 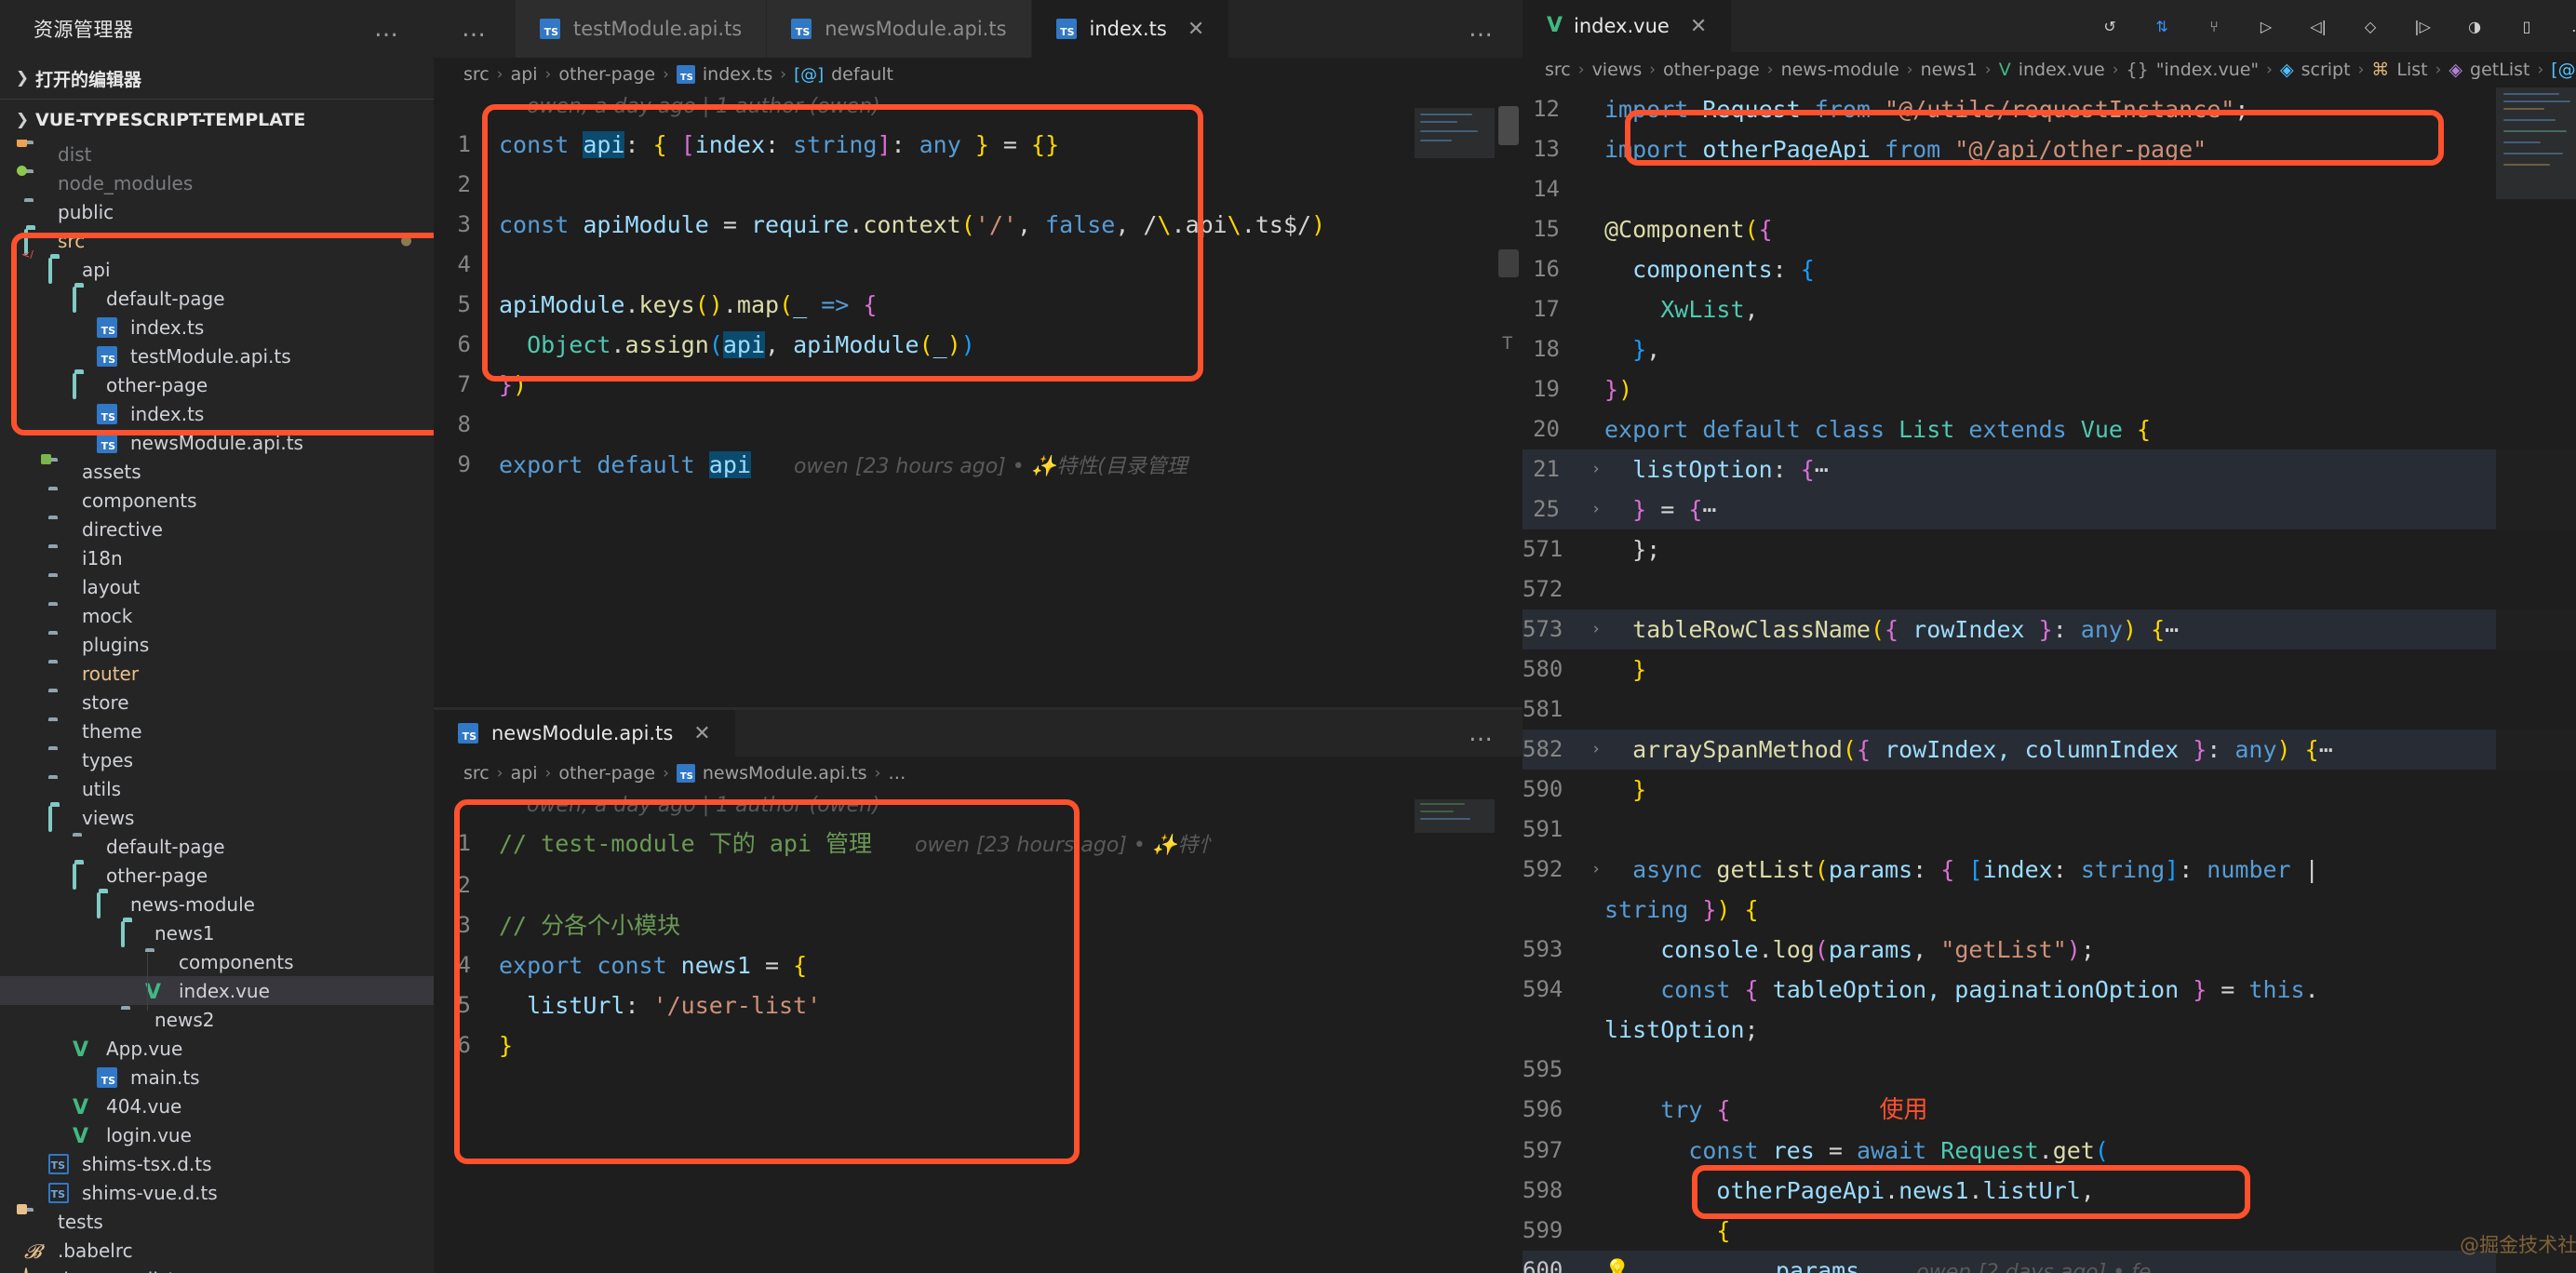 What do you see at coordinates (2049, 1262) in the screenshot?
I see `code-line: 600 💡 params, owen [2 days ago] • fe` at bounding box center [2049, 1262].